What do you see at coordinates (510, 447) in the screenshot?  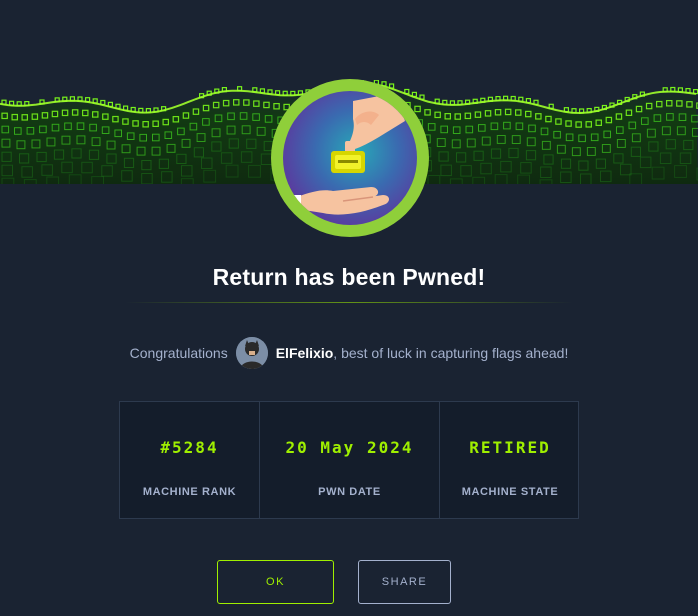 I see `stat-value: RETIRED` at bounding box center [510, 447].